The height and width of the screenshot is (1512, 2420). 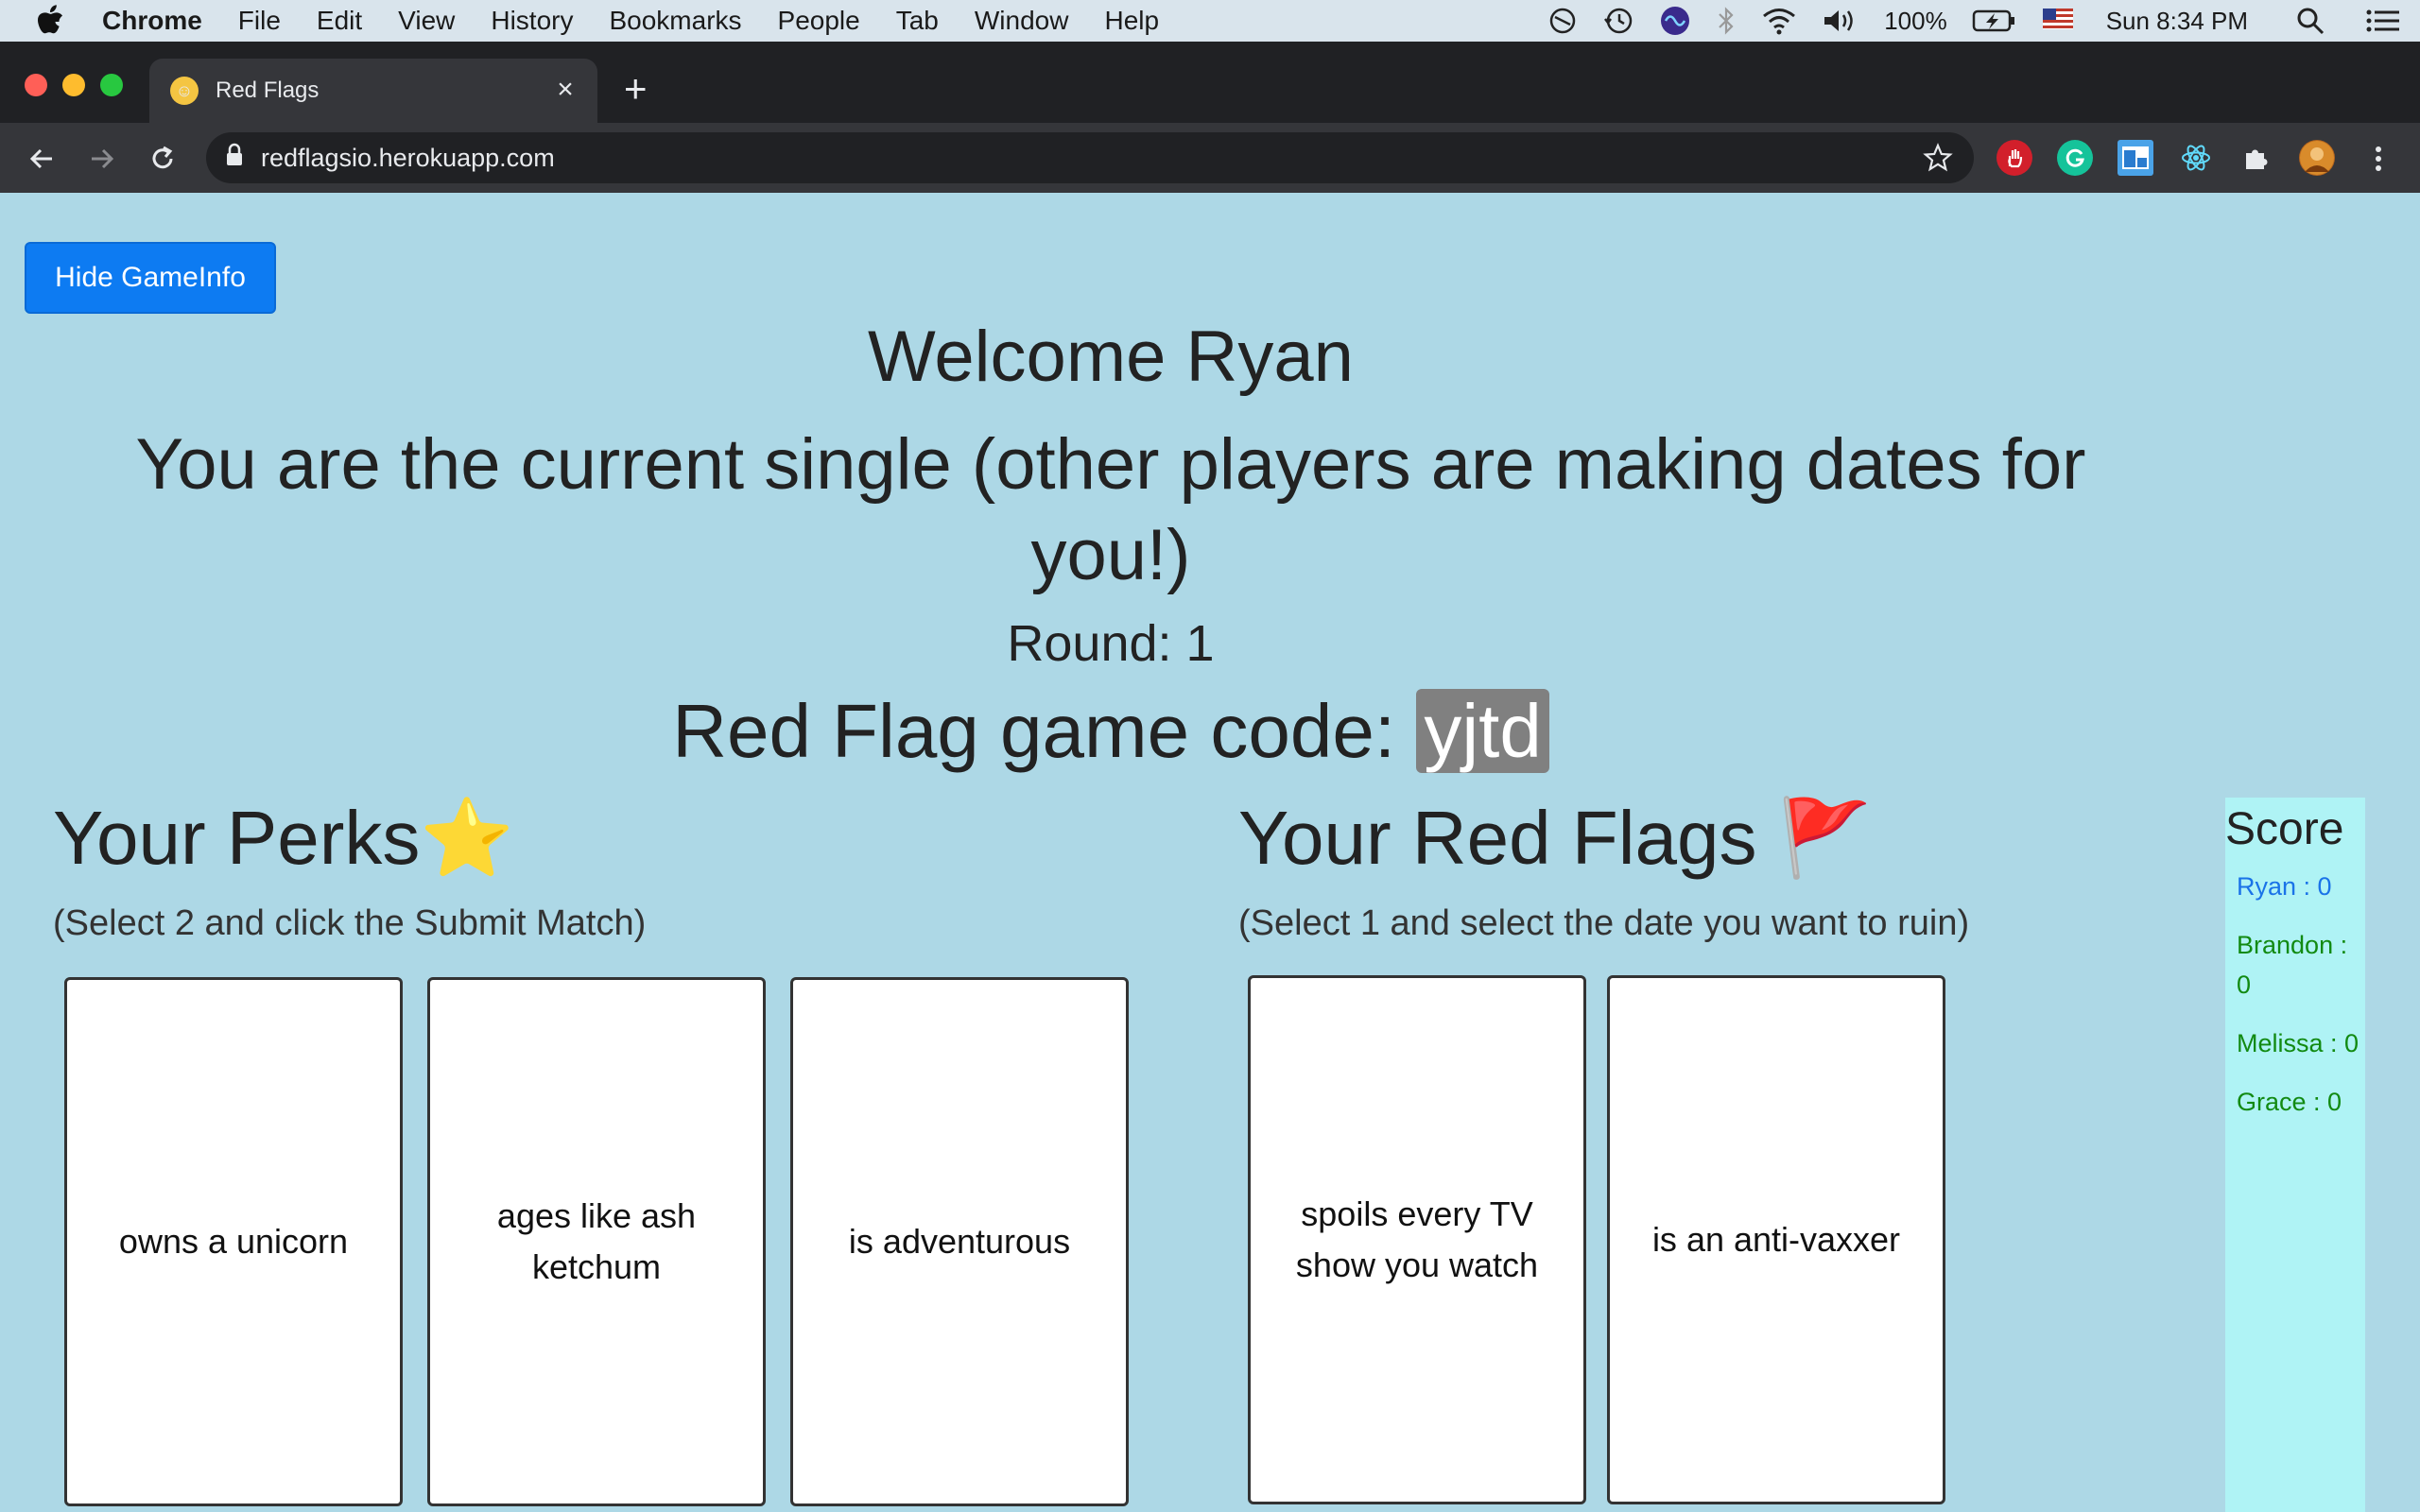 I want to click on forward-arrow-icon, so click(x=102, y=159).